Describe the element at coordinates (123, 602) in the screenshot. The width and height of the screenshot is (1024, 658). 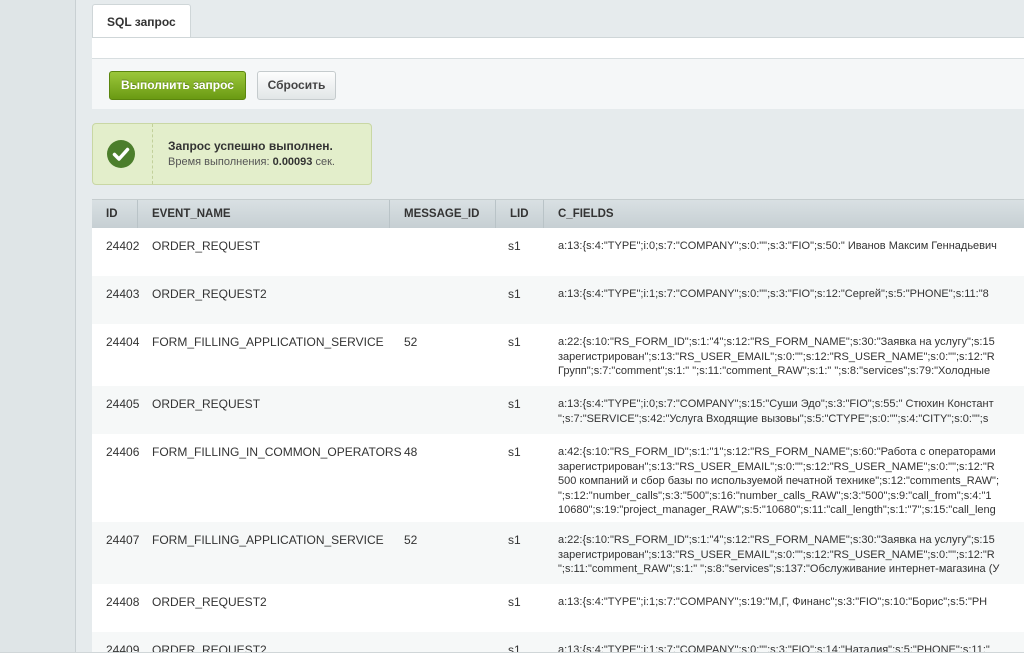
I see `cell-id: 24408` at that location.